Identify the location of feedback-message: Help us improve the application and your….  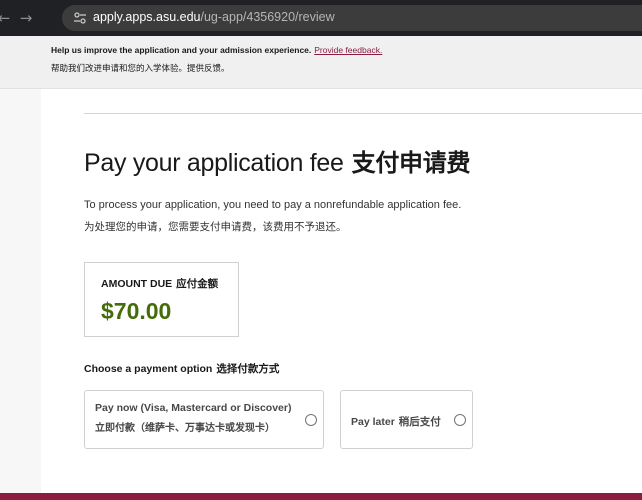
(181, 50).